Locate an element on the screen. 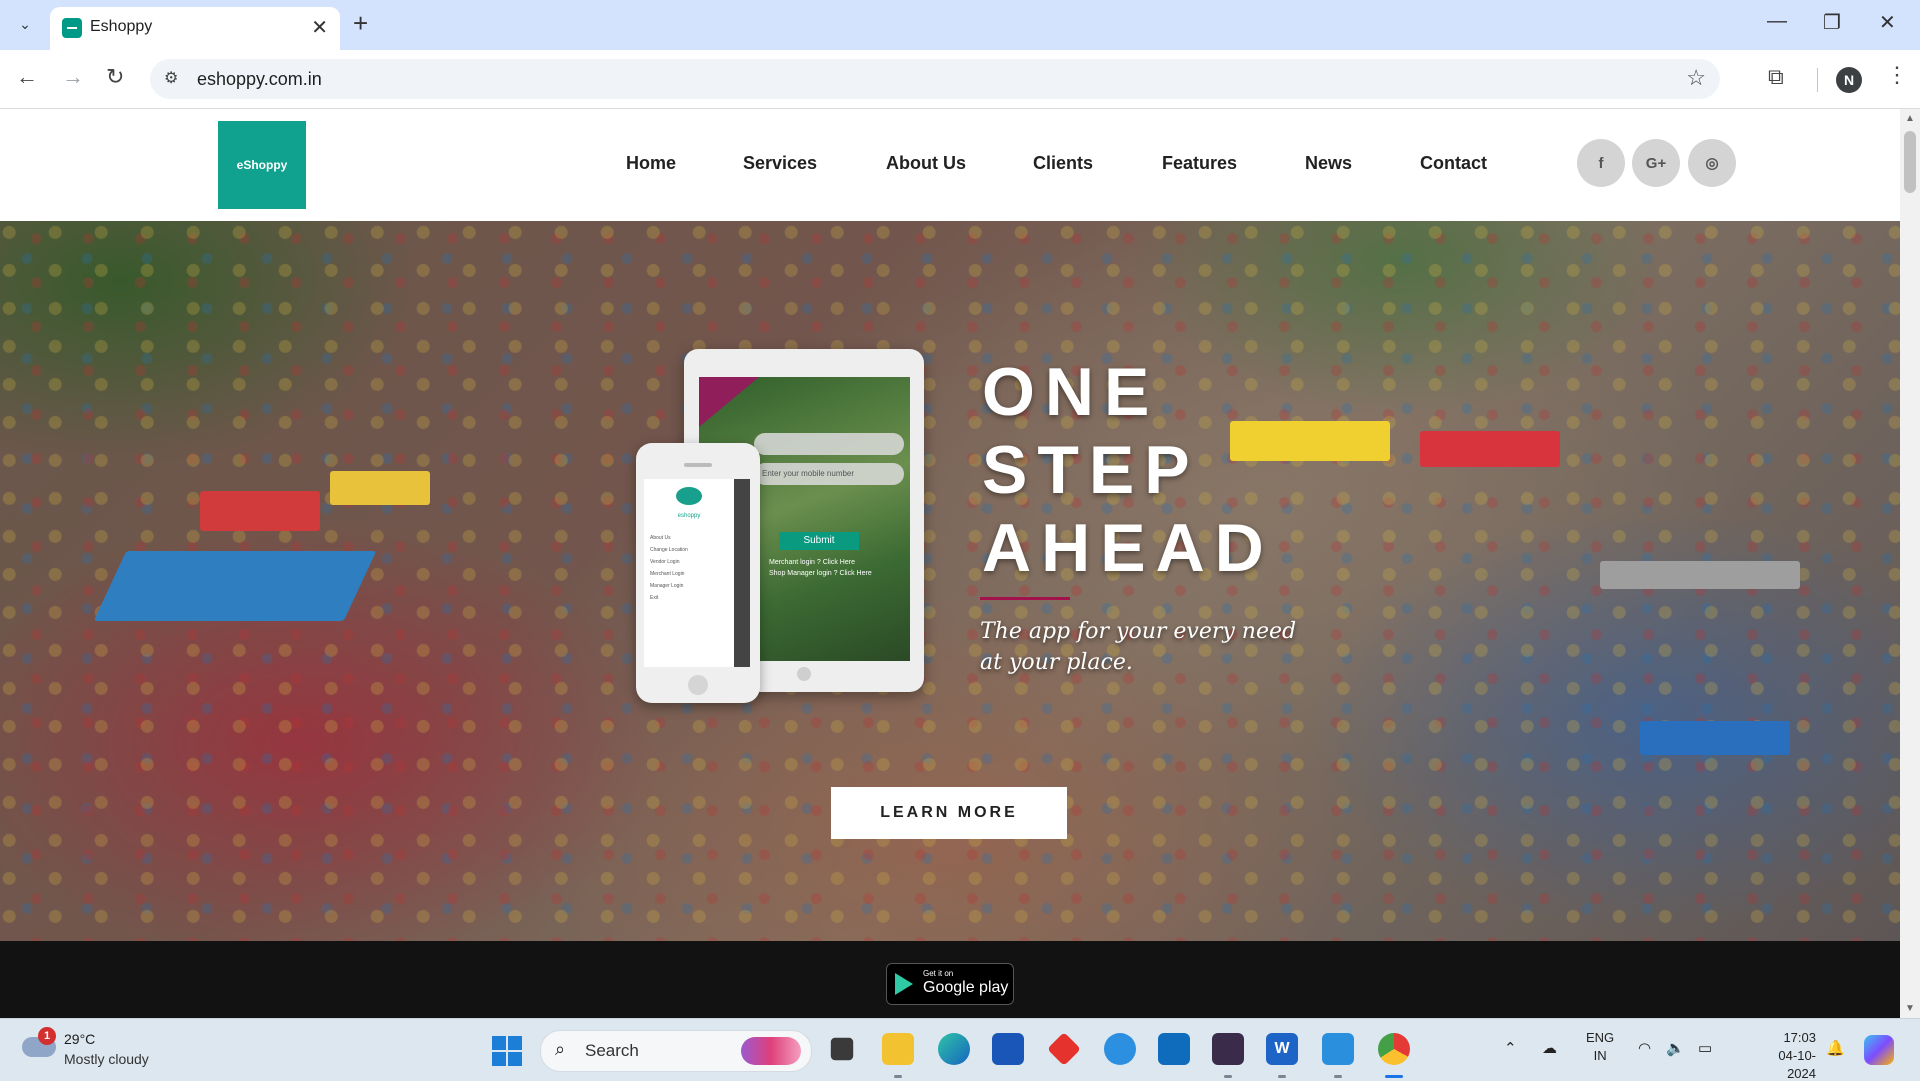 This screenshot has height=1083, width=1920. microsoft-store-icon is located at coordinates (1008, 1049).